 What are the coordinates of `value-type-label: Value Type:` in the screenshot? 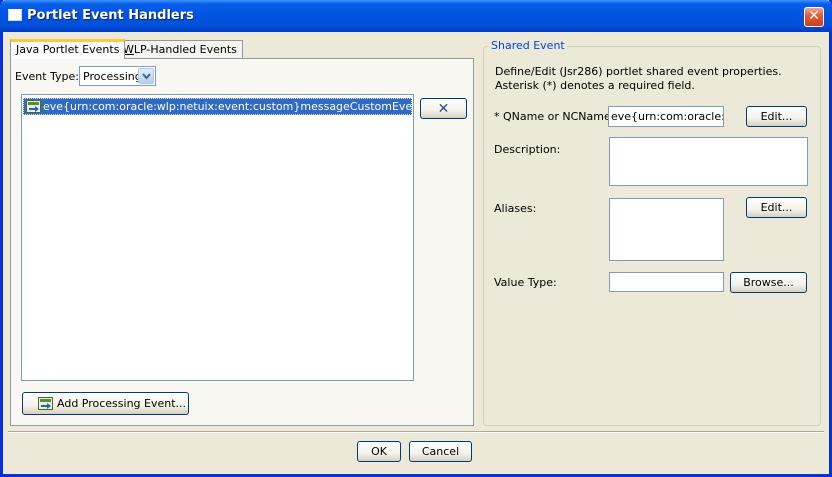 It's located at (525, 282).